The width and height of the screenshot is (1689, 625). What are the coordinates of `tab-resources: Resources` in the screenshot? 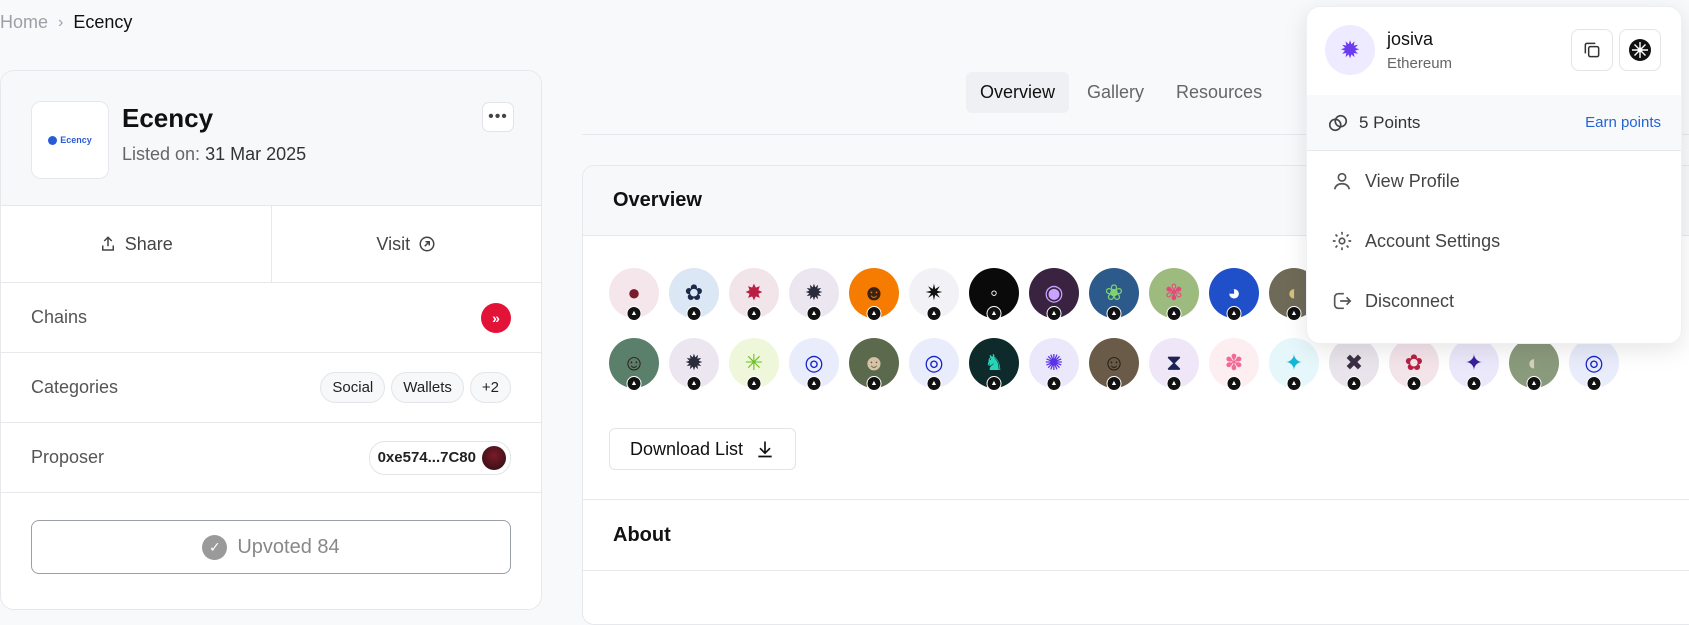 It's located at (1219, 92).